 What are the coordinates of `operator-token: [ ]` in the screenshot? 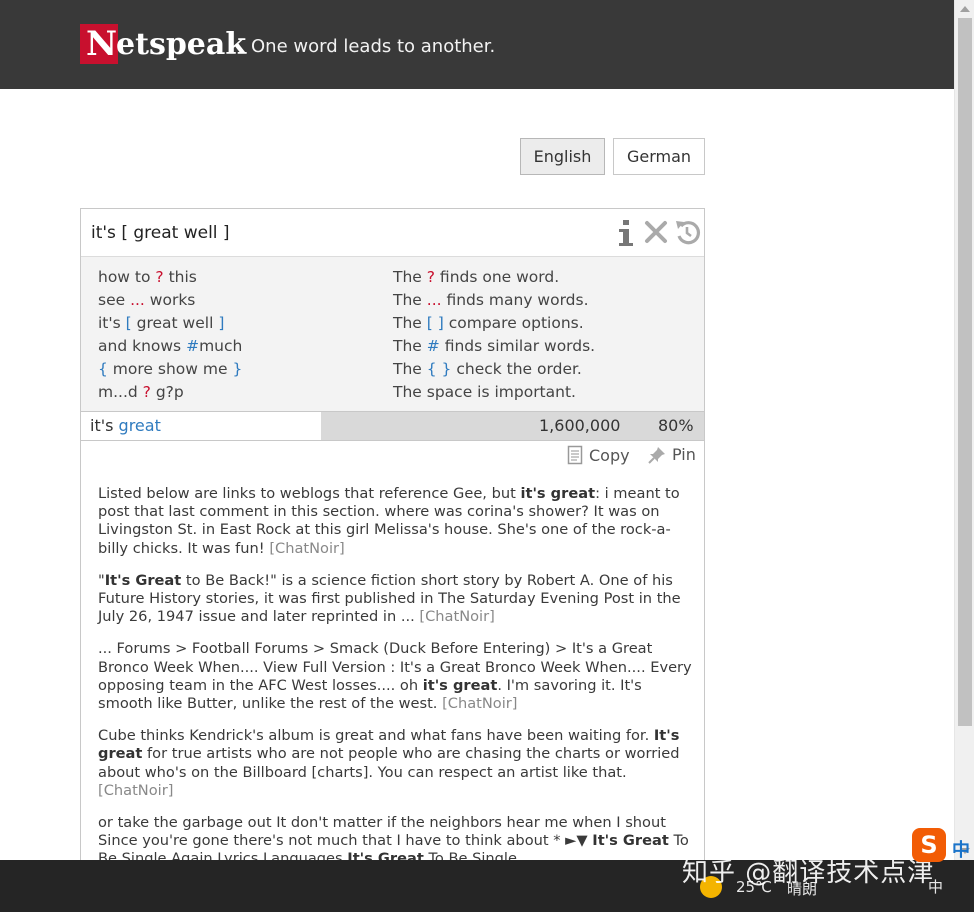 It's located at (435, 323).